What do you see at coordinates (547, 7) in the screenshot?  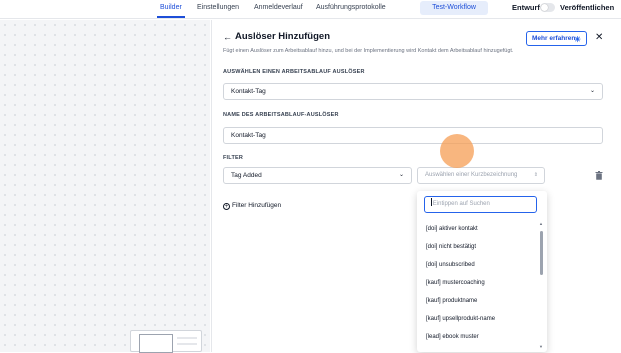 I see `publish-toggle` at bounding box center [547, 7].